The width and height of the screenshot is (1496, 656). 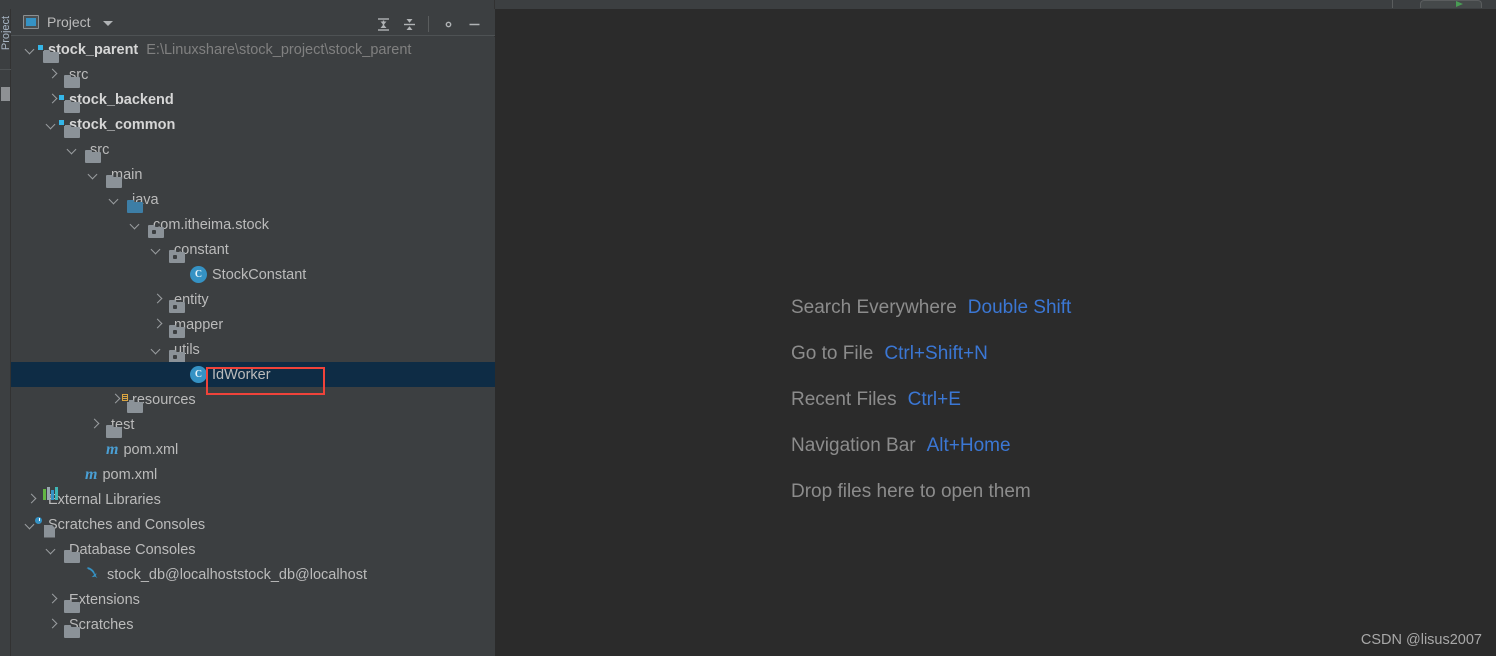 What do you see at coordinates (253, 325) in the screenshot?
I see `tree-row: mapper` at bounding box center [253, 325].